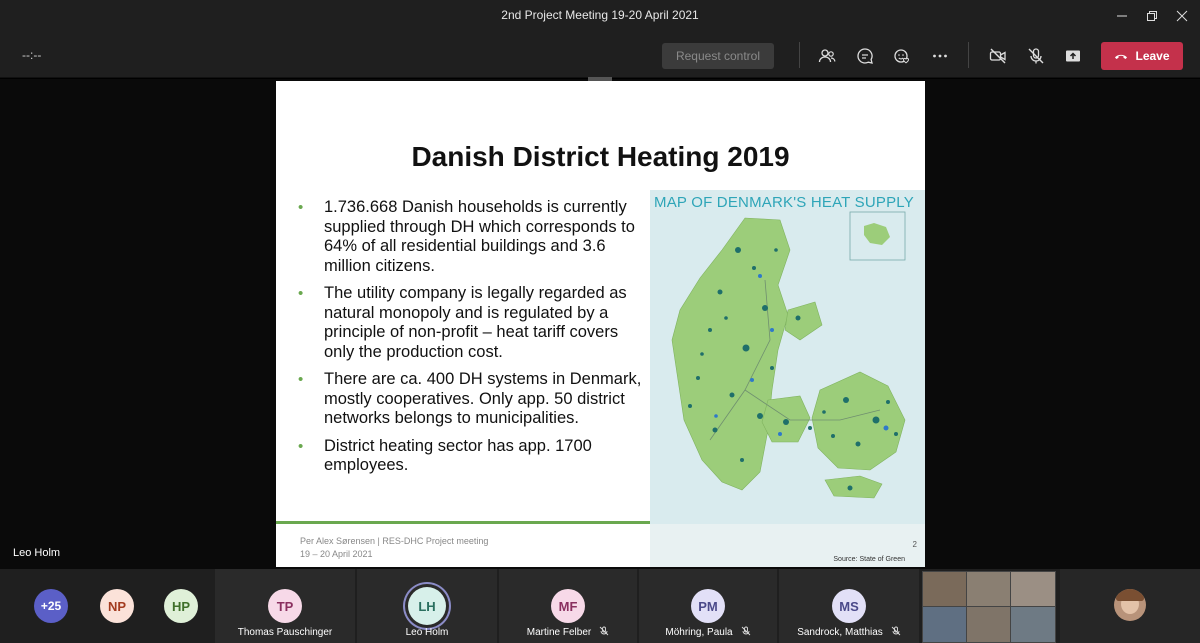 The height and width of the screenshot is (643, 1200). I want to click on leave-button: Leave, so click(1142, 56).